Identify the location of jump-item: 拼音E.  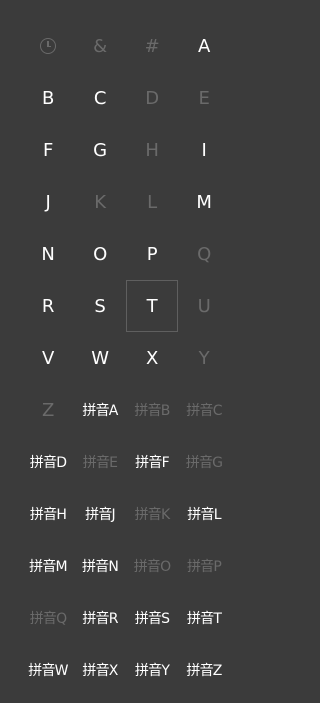
(100, 462).